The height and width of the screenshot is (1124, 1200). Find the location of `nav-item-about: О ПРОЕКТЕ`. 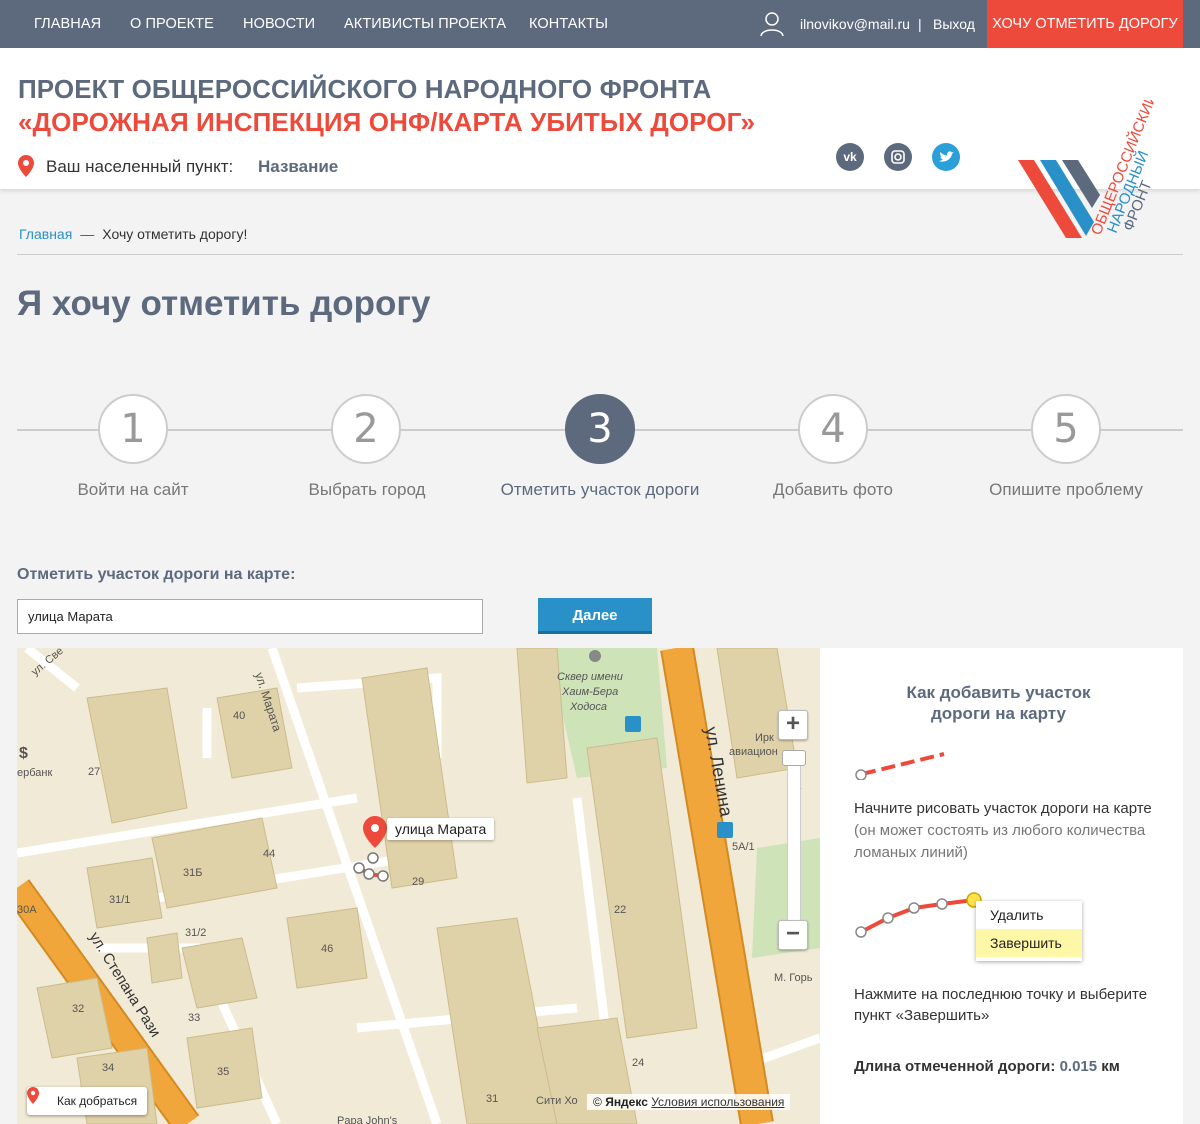

nav-item-about: О ПРОЕКТЕ is located at coordinates (172, 24).